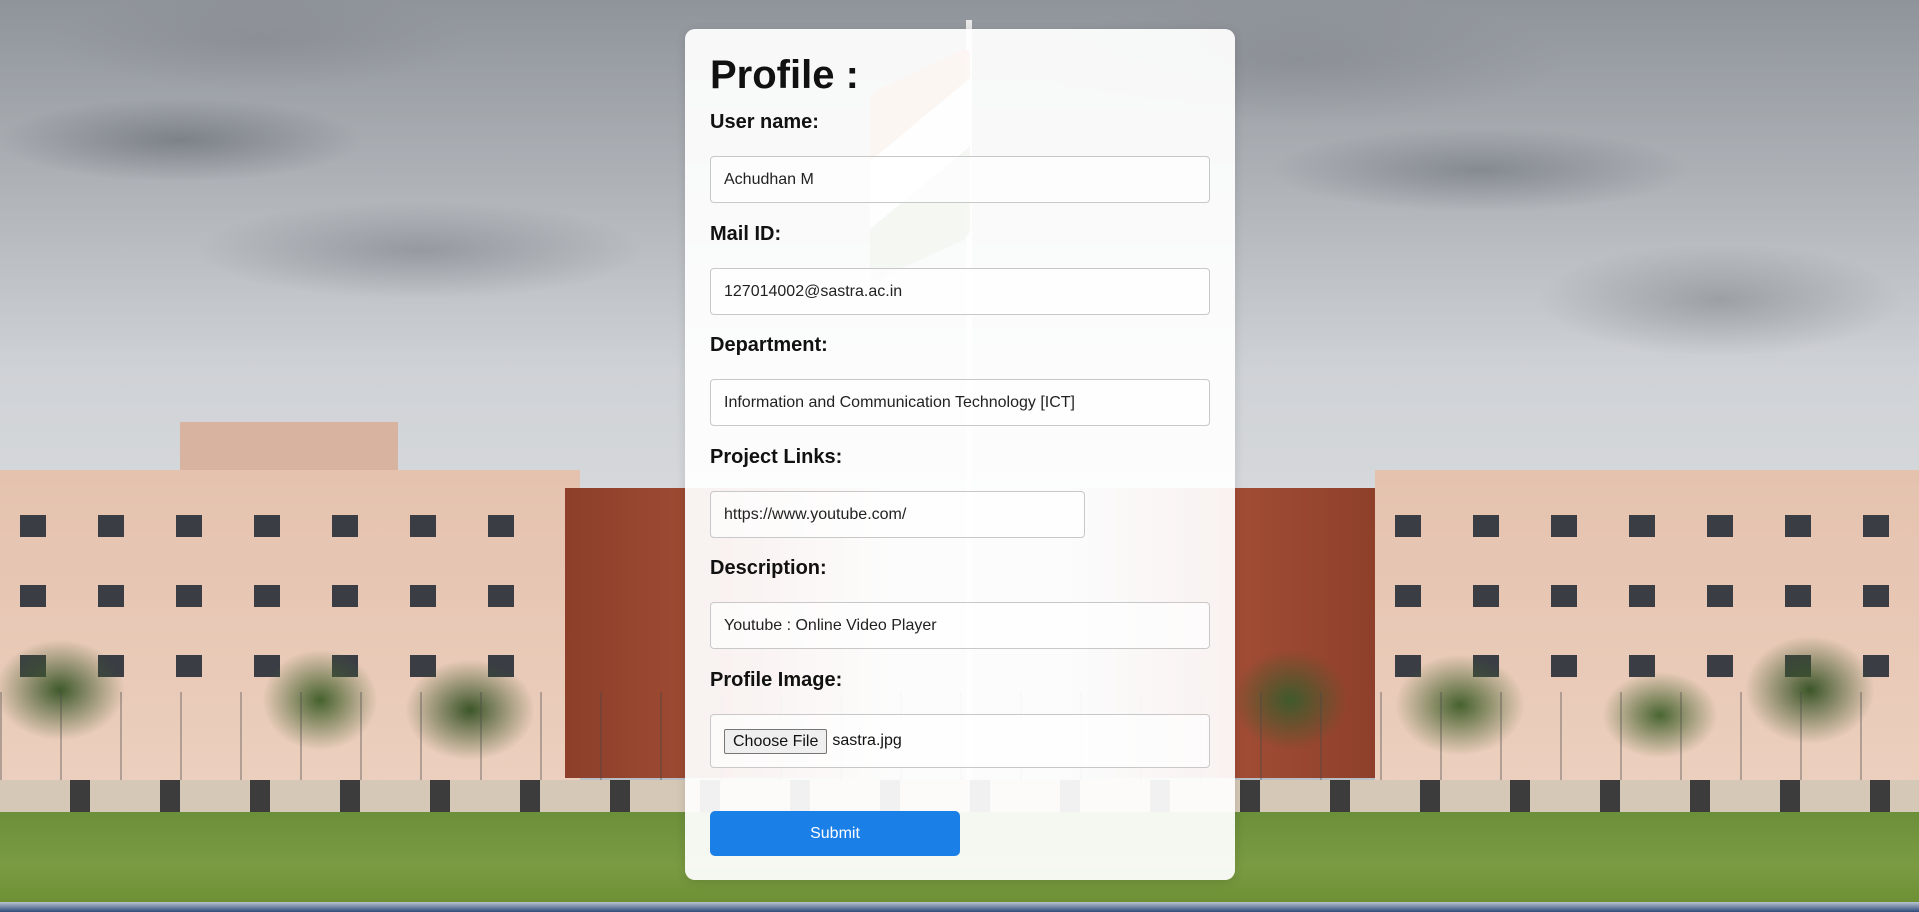  What do you see at coordinates (960, 291) in the screenshot?
I see `mail-id-field: 127014002@sastra.ac.in` at bounding box center [960, 291].